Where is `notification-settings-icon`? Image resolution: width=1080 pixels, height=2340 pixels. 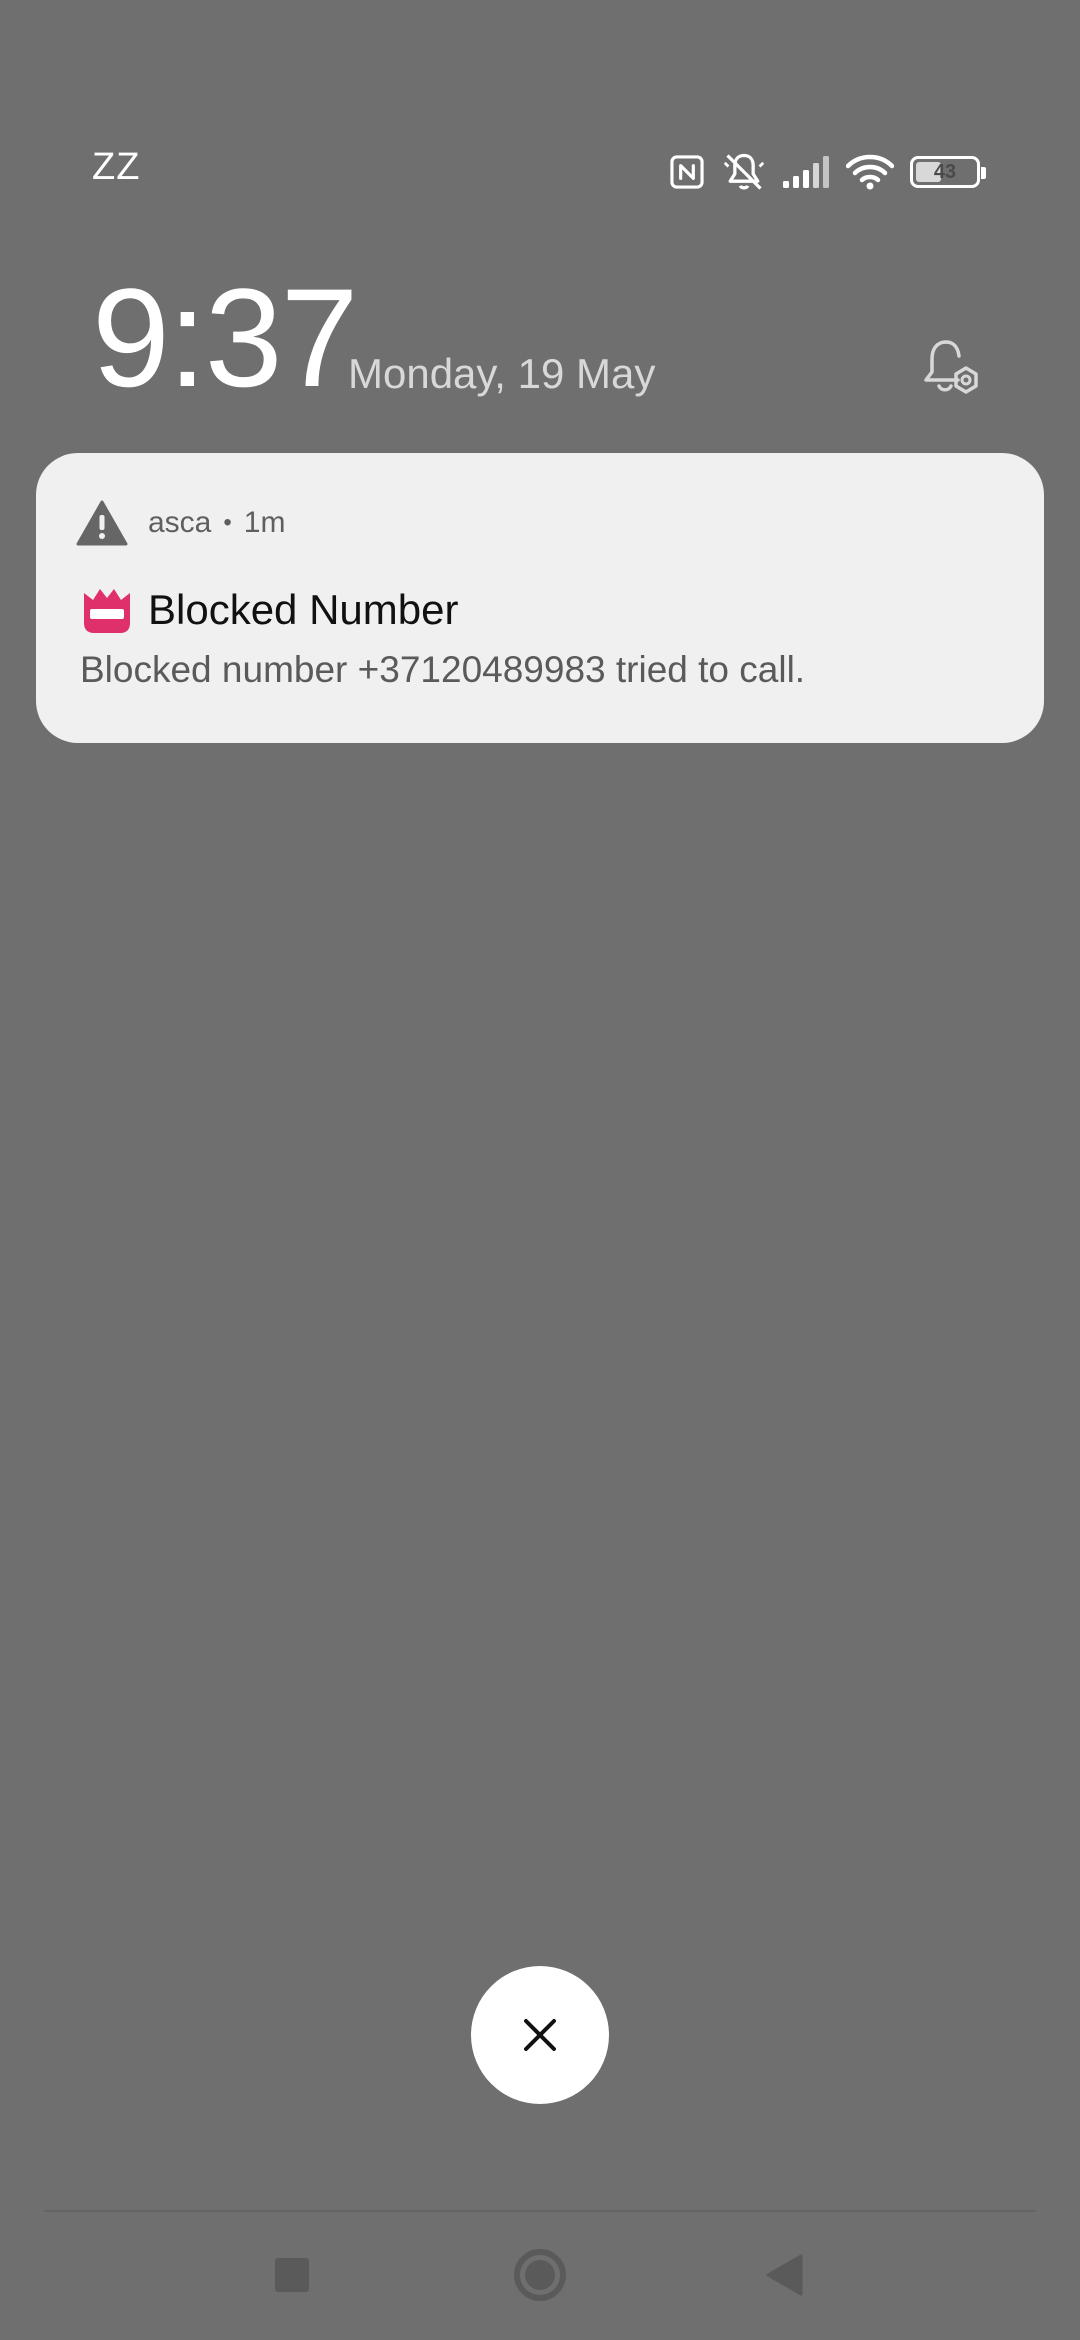
notification-settings-icon is located at coordinates (951, 369).